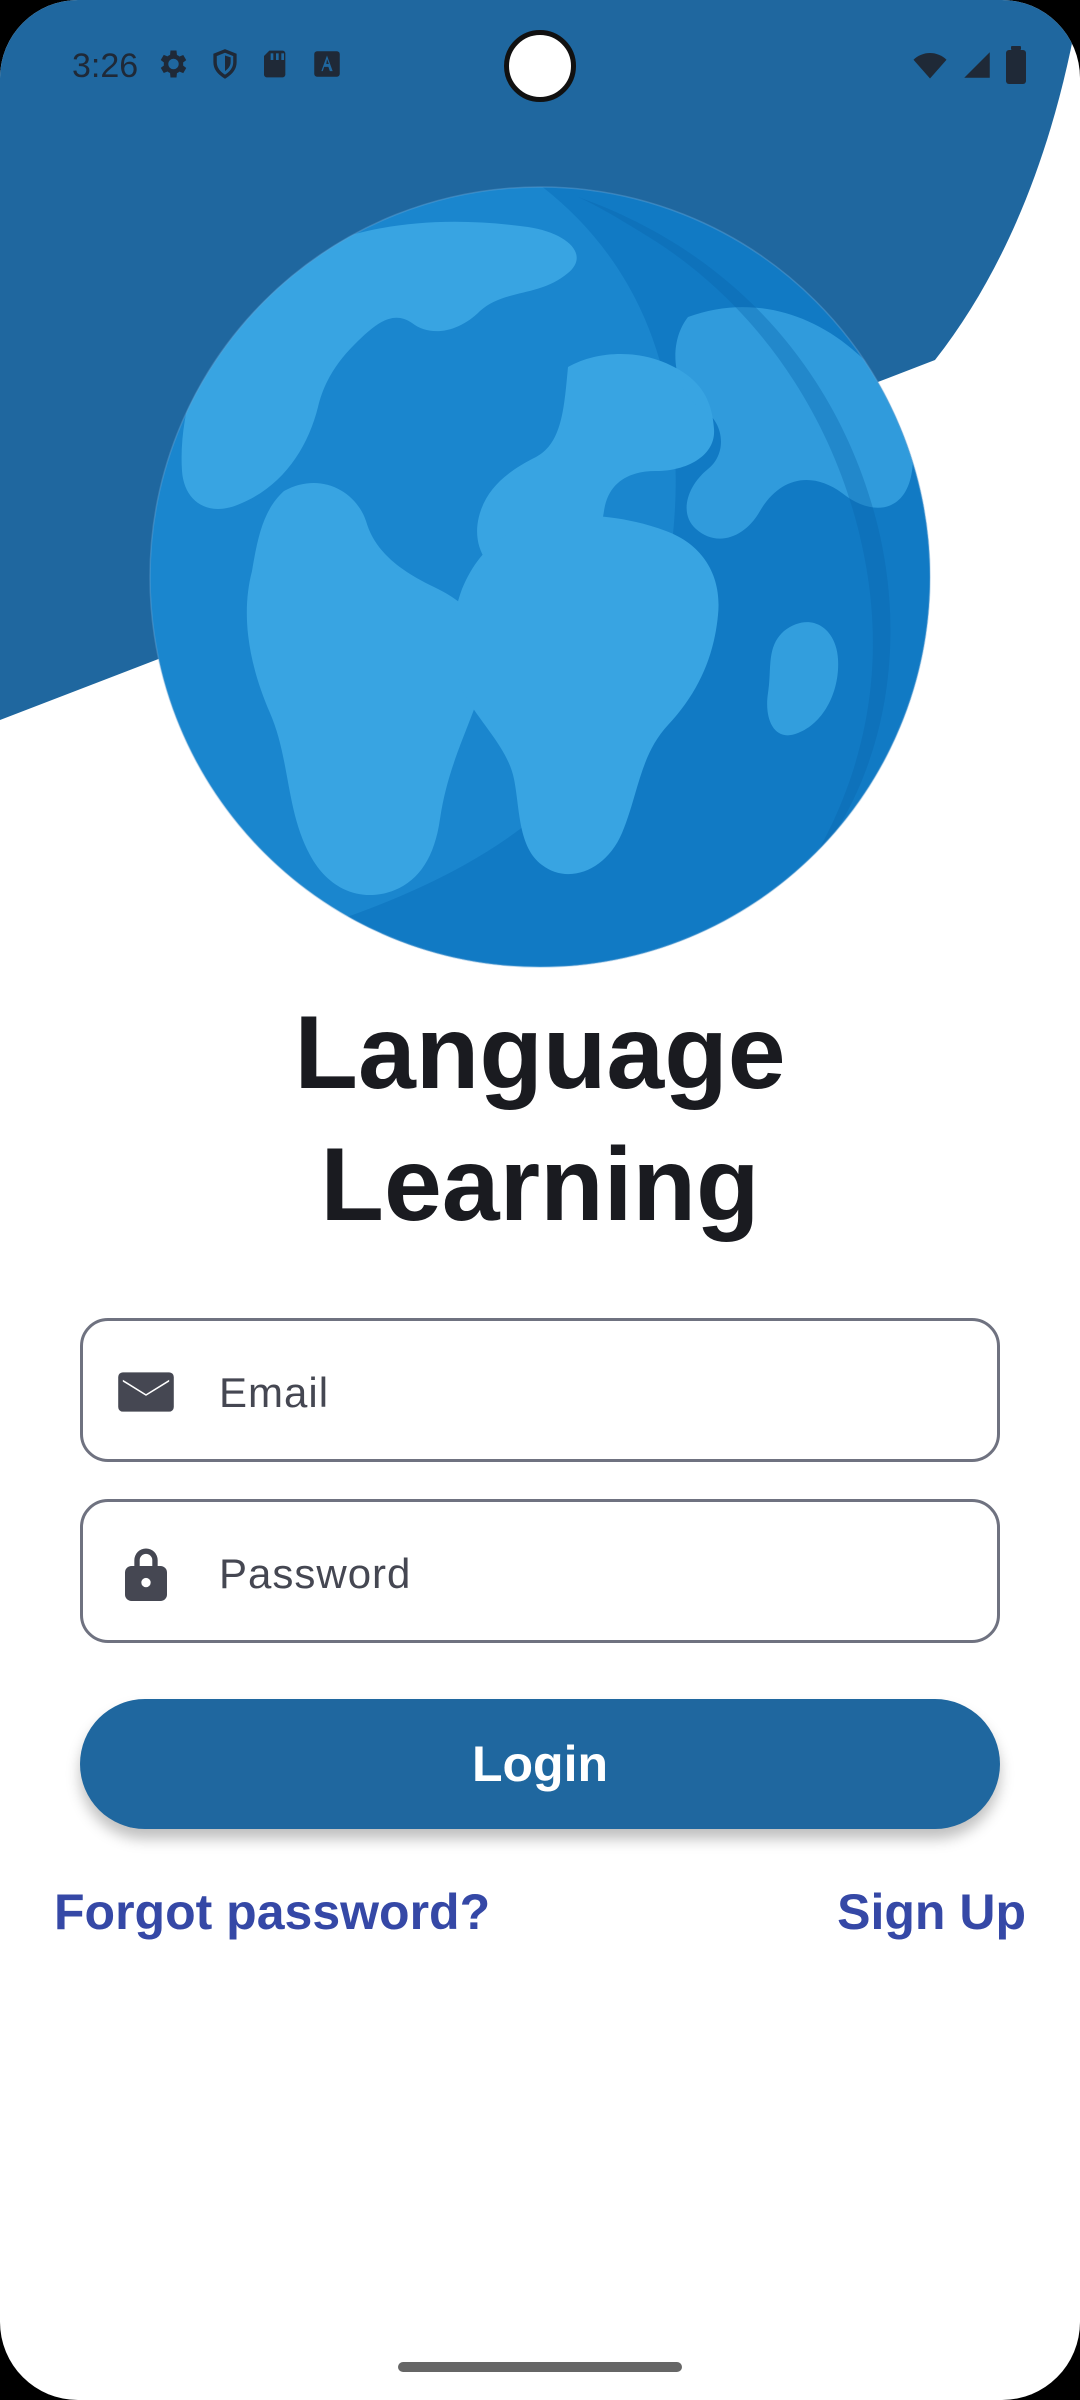  I want to click on shield-icon, so click(225, 66).